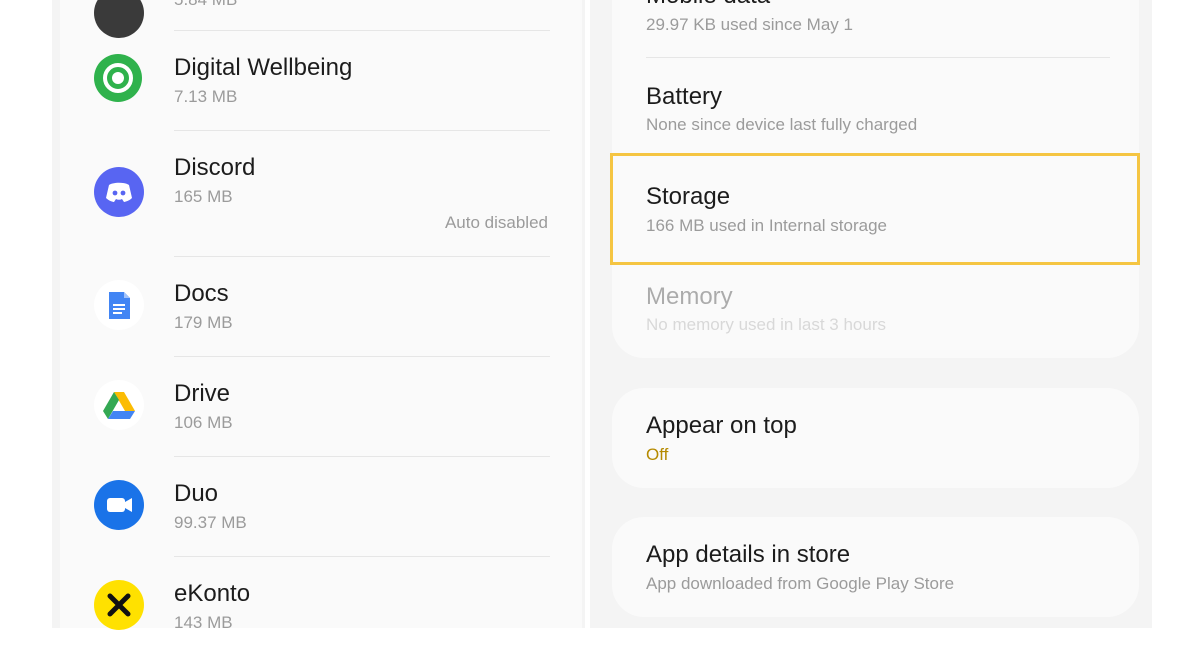 The width and height of the screenshot is (1196, 656). What do you see at coordinates (203, 622) in the screenshot?
I see `app-size: 143 MB` at bounding box center [203, 622].